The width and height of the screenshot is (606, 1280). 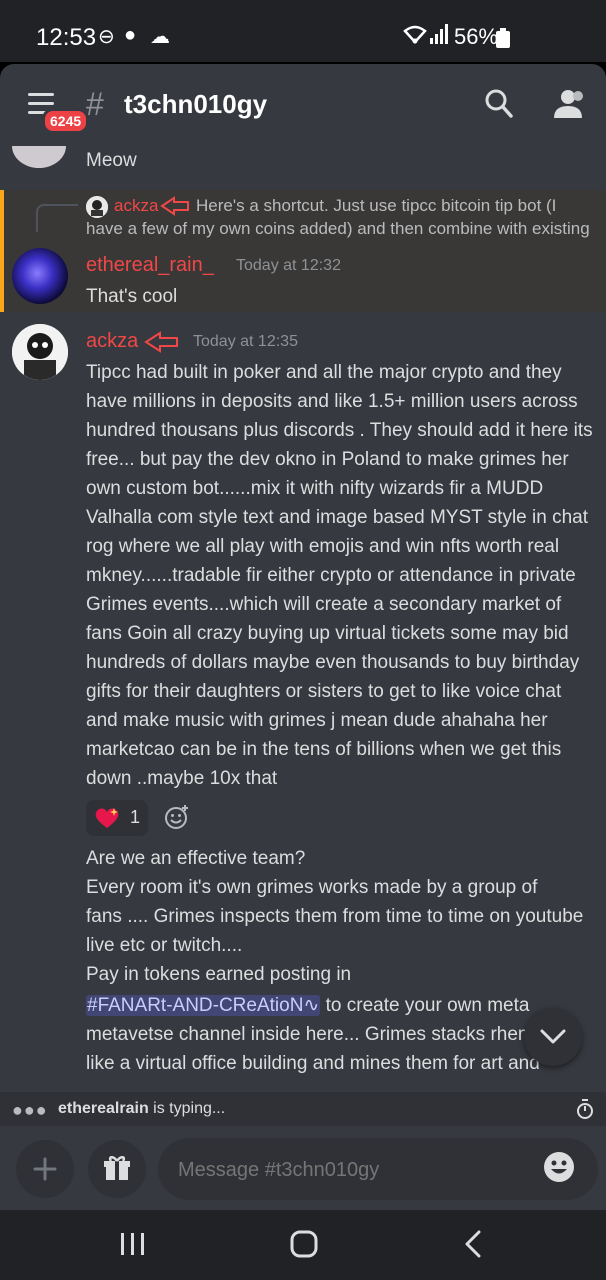 What do you see at coordinates (425, 1005) in the screenshot?
I see `message-text: to create your own meta` at bounding box center [425, 1005].